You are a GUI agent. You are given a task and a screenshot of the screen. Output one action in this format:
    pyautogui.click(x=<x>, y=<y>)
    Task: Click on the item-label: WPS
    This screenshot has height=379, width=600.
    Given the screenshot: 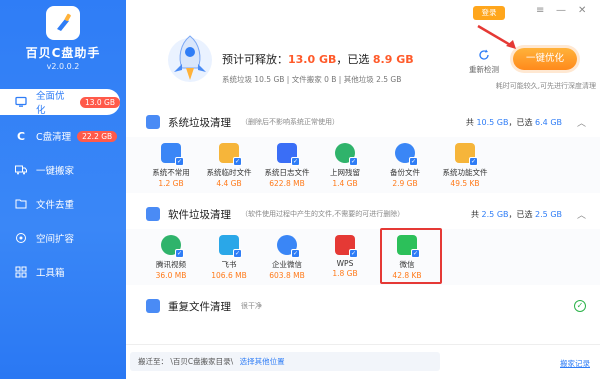 What is the action you would take?
    pyautogui.click(x=345, y=263)
    